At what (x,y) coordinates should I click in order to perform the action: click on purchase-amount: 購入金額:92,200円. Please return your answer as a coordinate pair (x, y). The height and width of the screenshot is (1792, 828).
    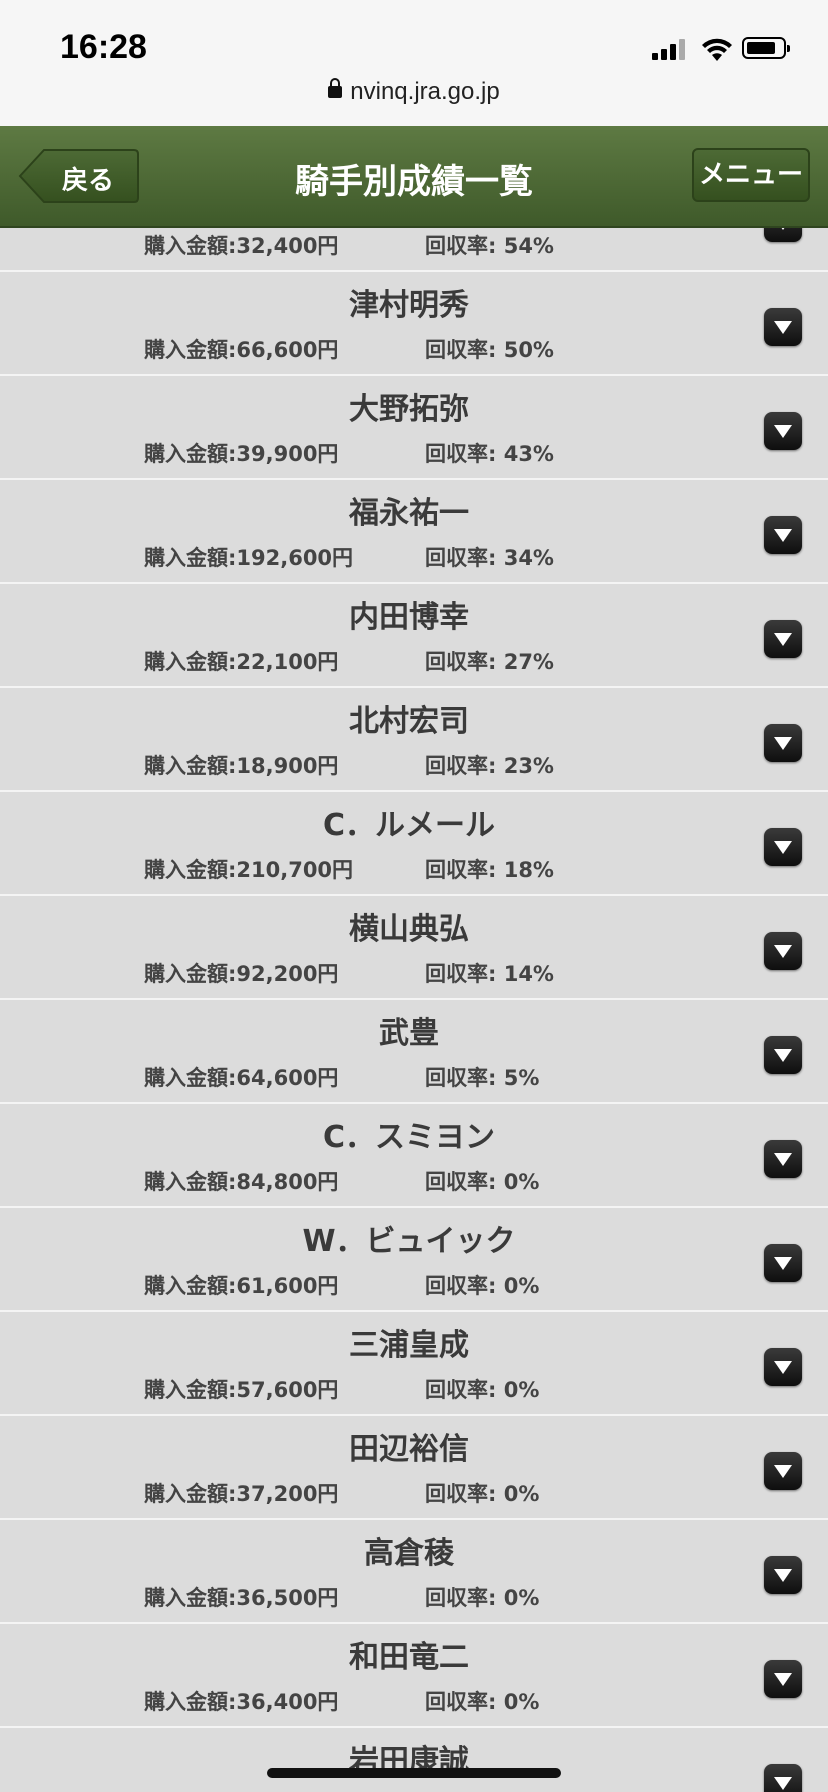
    Looking at the image, I should click on (241, 974).